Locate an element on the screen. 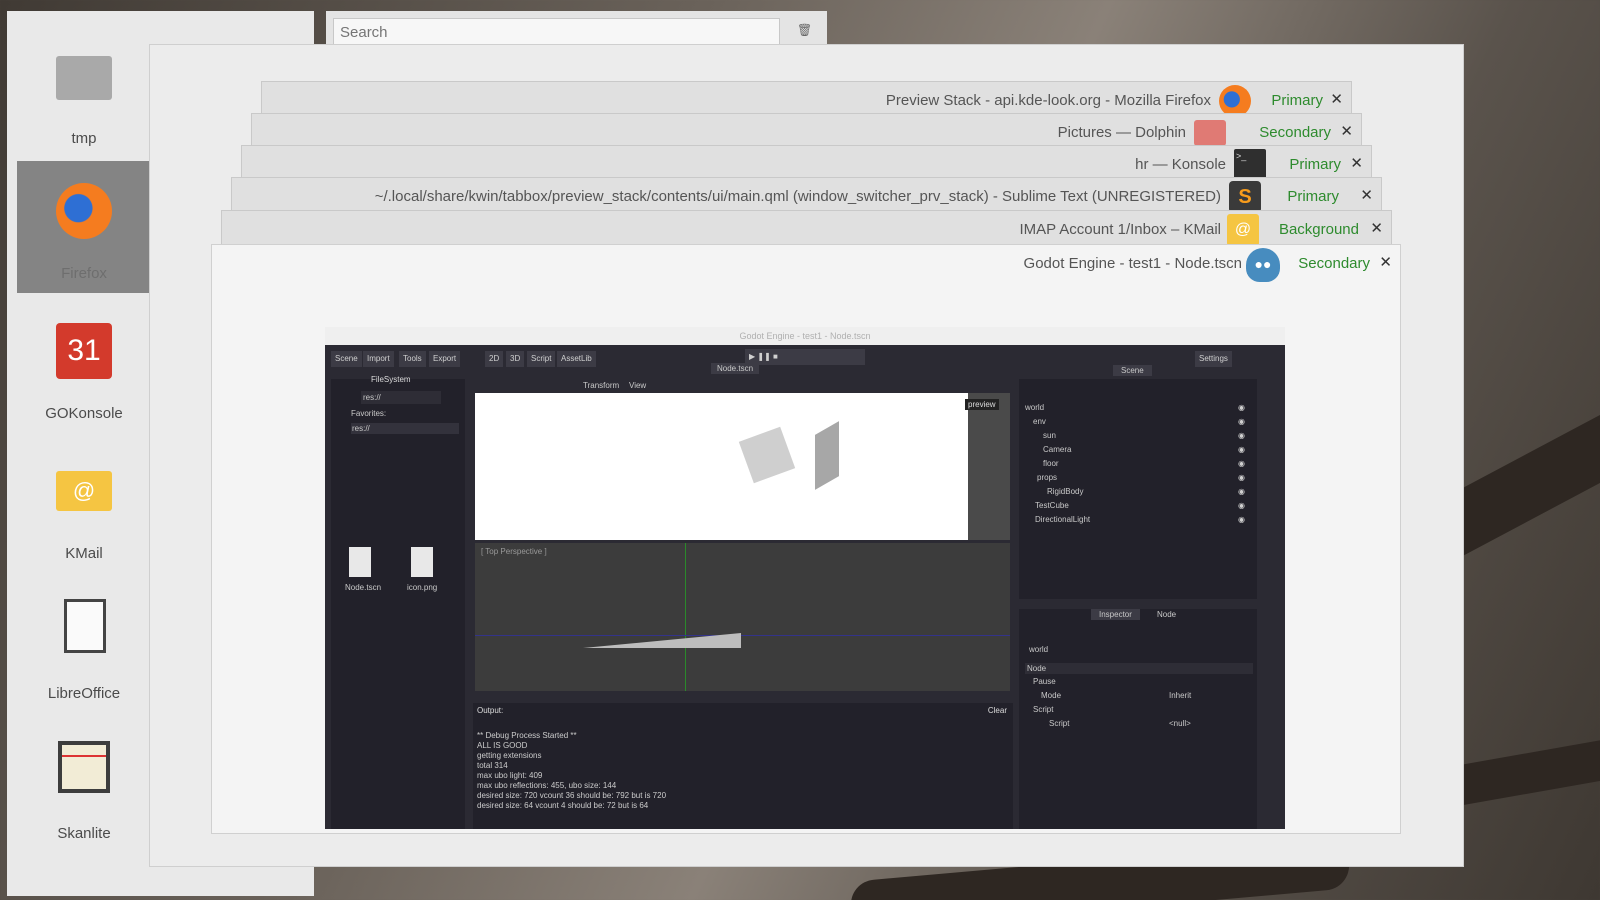  favorites-label: Favorites: is located at coordinates (369, 413).